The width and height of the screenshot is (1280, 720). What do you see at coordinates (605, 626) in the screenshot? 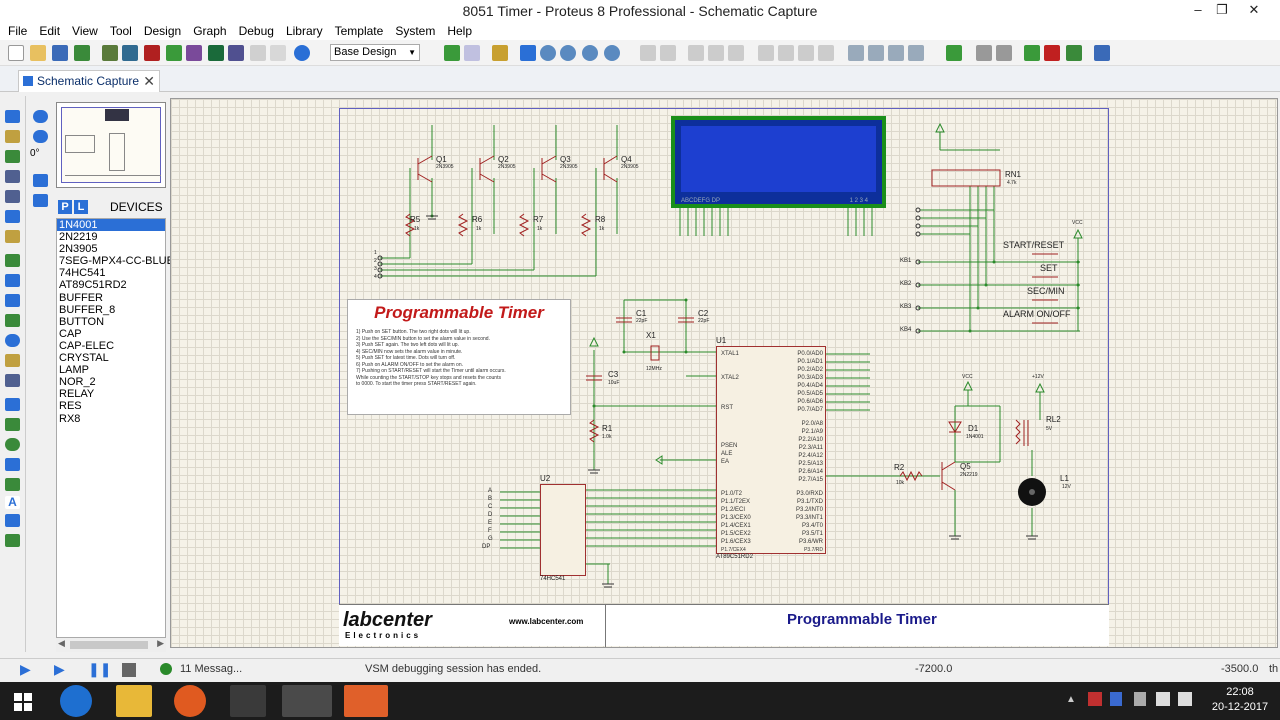
I see `title-divider` at bounding box center [605, 626].